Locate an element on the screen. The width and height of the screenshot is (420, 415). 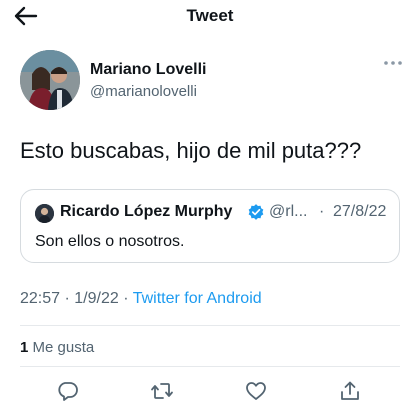
quote-author-name: Ricardo López Murphy is located at coordinates (146, 211).